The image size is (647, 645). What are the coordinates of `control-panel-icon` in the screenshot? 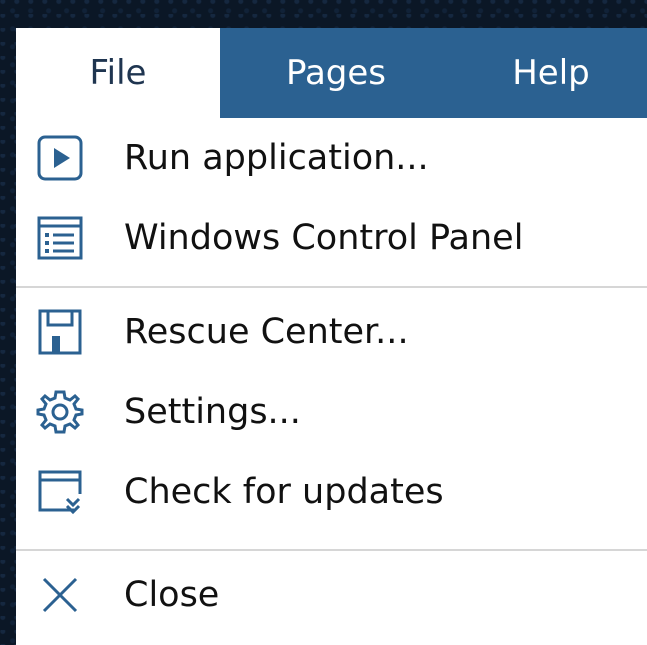 It's located at (60, 238).